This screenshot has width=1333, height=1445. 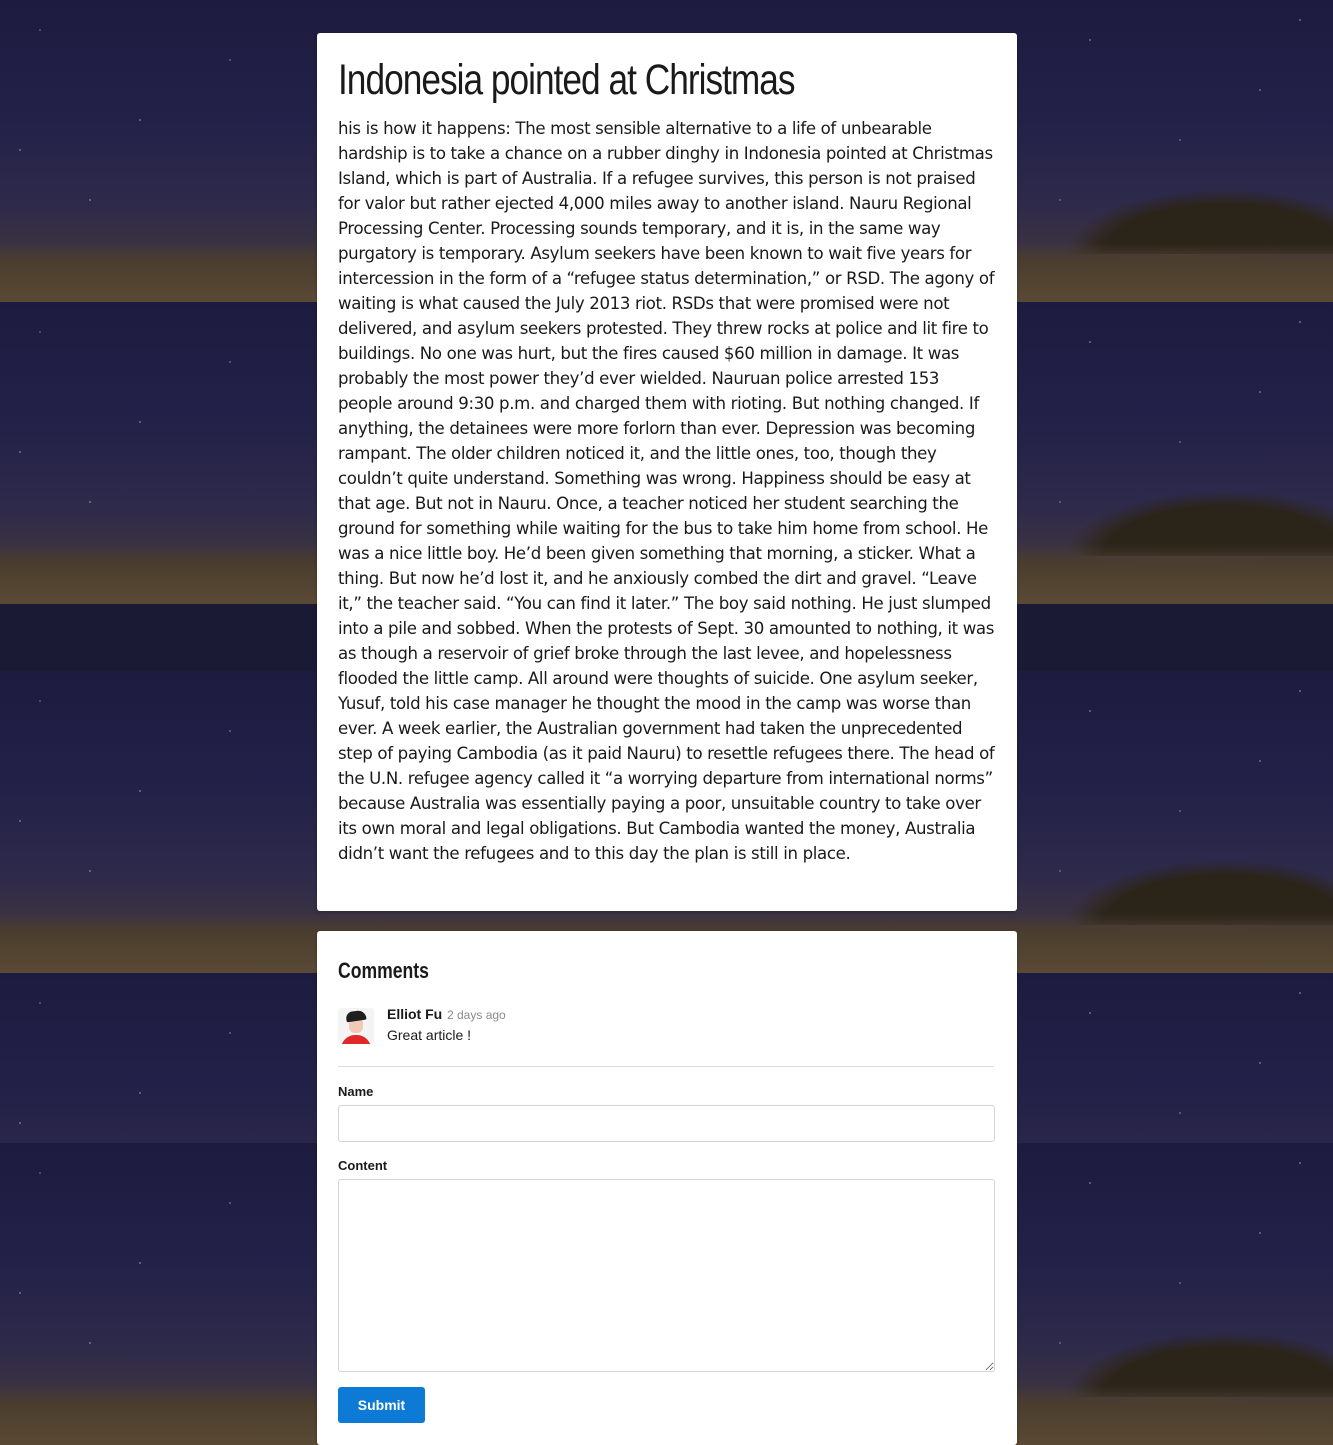 I want to click on comment-text: Great article !, so click(x=429, y=1035).